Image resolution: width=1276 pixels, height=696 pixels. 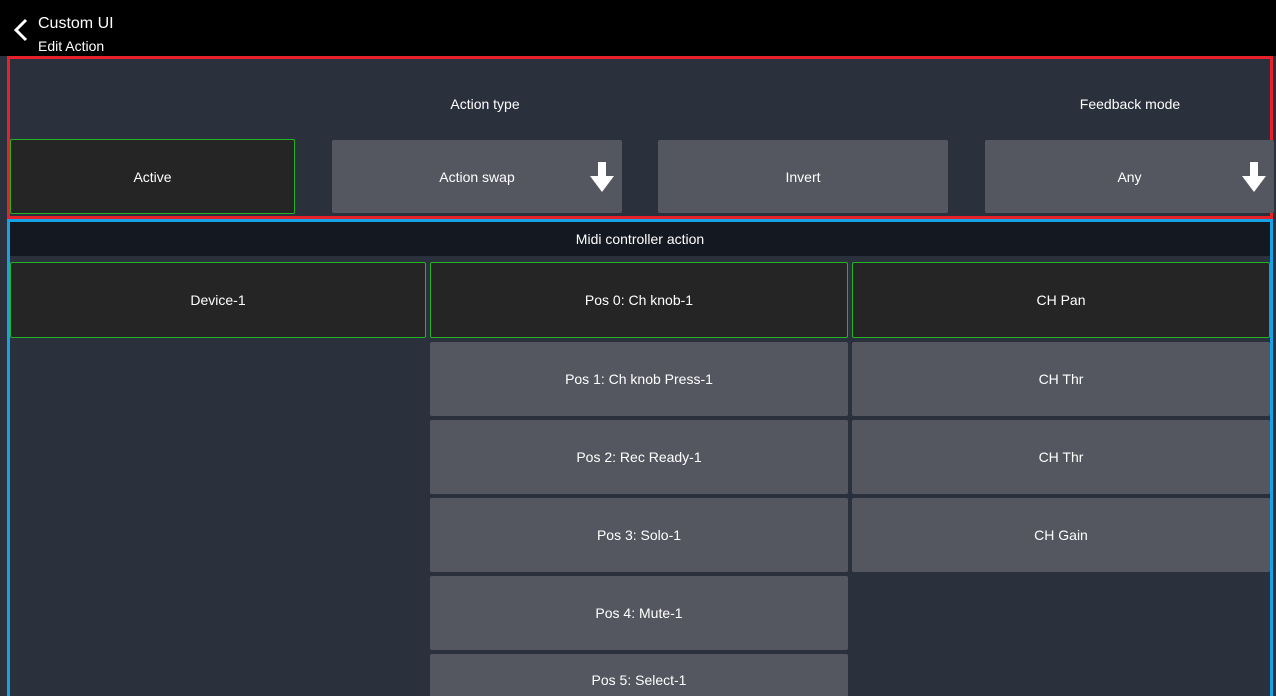 I want to click on position-item: Pos 0: Ch knob-1, so click(x=639, y=300).